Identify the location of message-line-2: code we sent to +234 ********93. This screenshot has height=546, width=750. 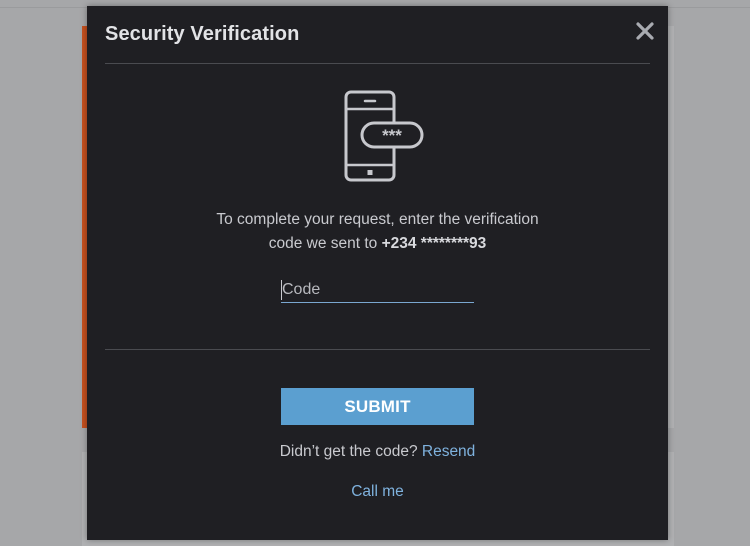
(377, 244).